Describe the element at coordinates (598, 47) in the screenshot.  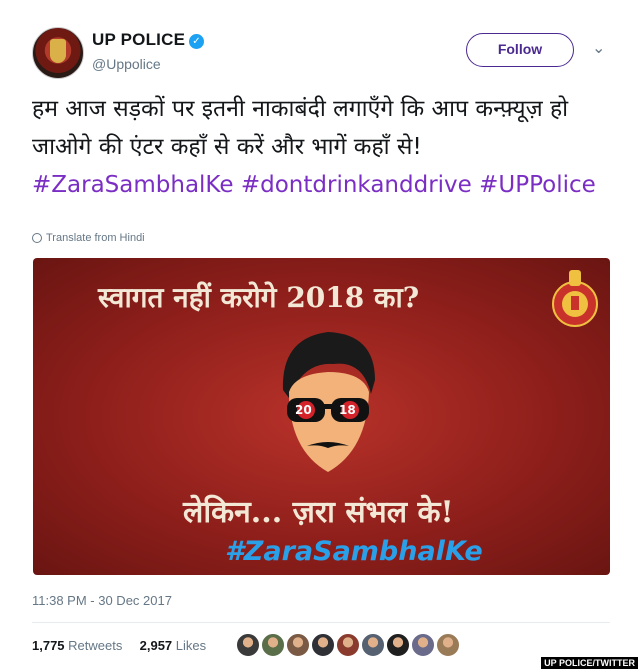
I see `chevron-down-icon: ⌄` at that location.